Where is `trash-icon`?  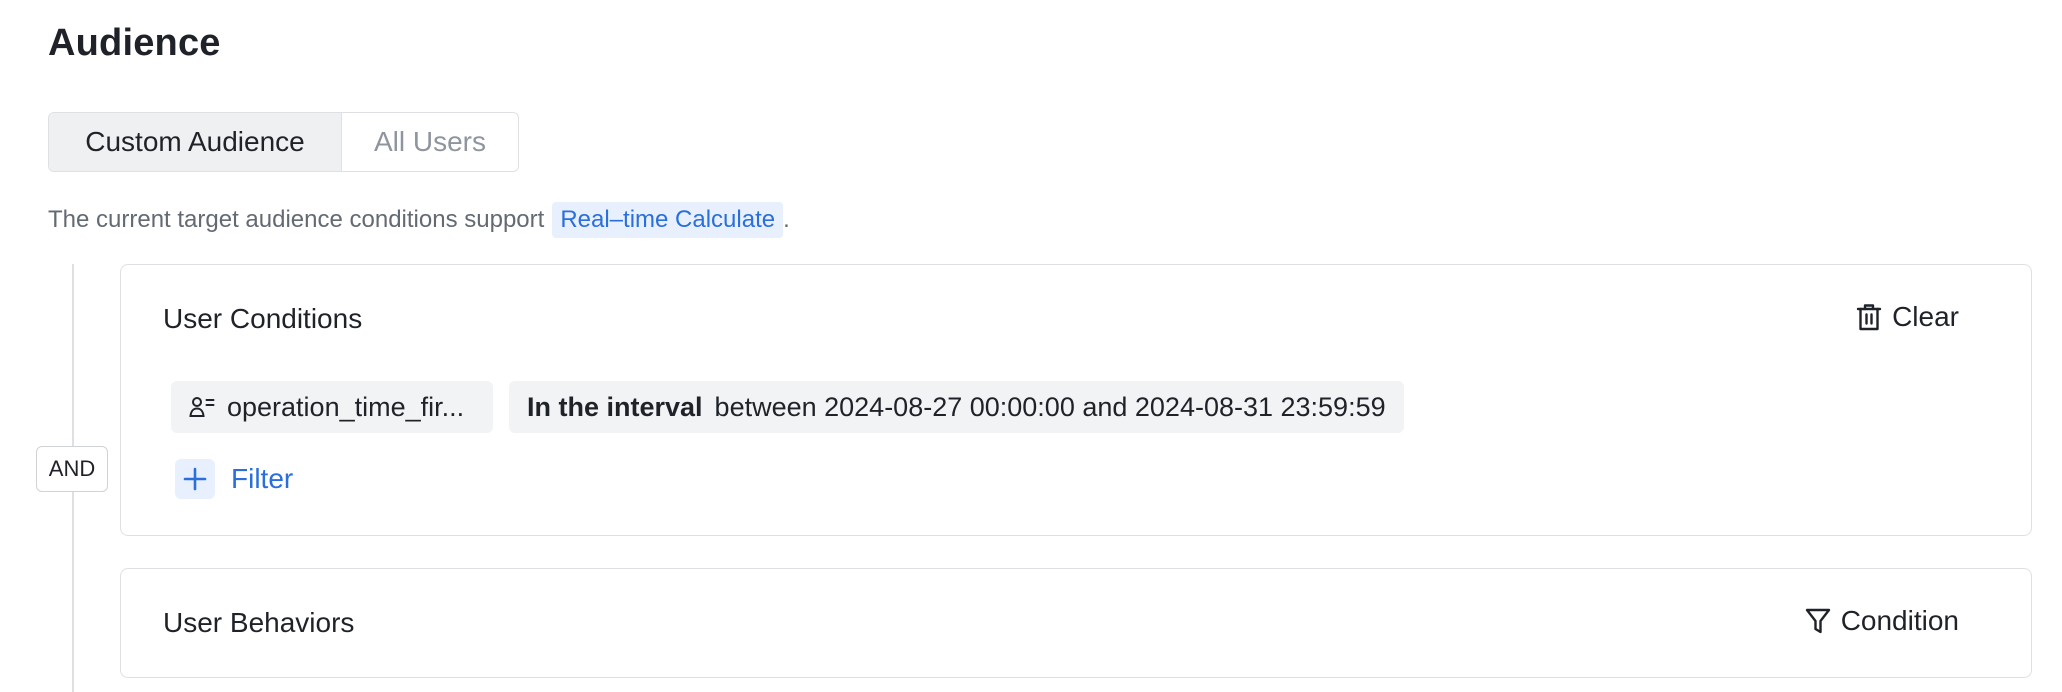 trash-icon is located at coordinates (1869, 317).